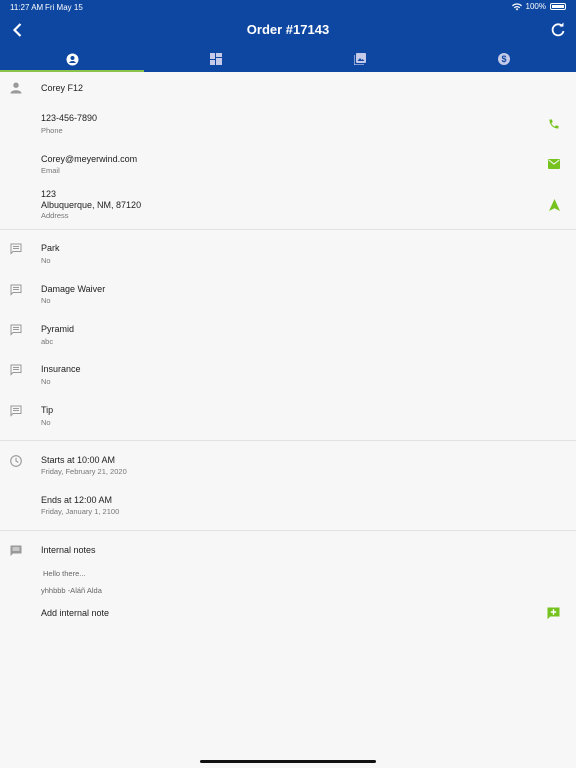 This screenshot has width=576, height=768. What do you see at coordinates (75, 613) in the screenshot?
I see `add-note-label: Add internal note` at bounding box center [75, 613].